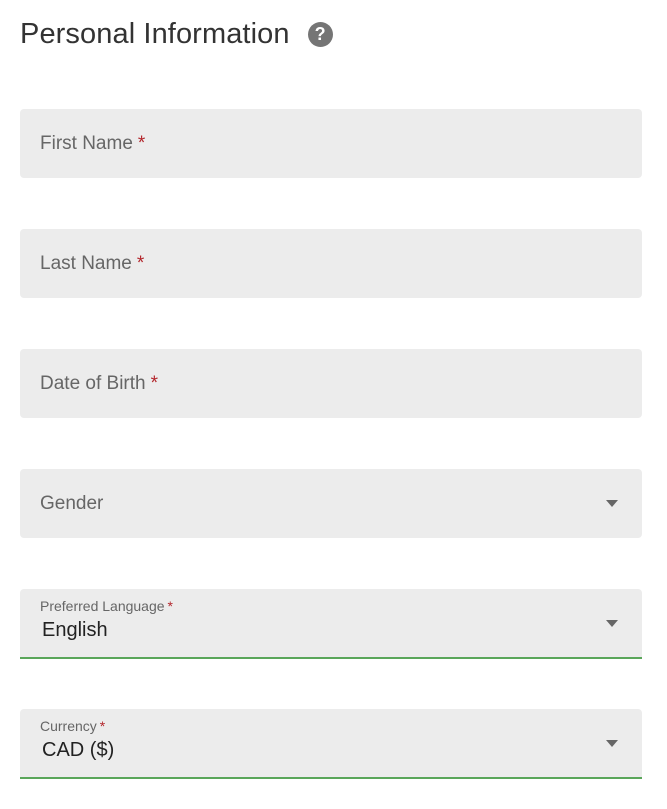  I want to click on date-of-birth-placeholder: Date of Birth *, so click(99, 384).